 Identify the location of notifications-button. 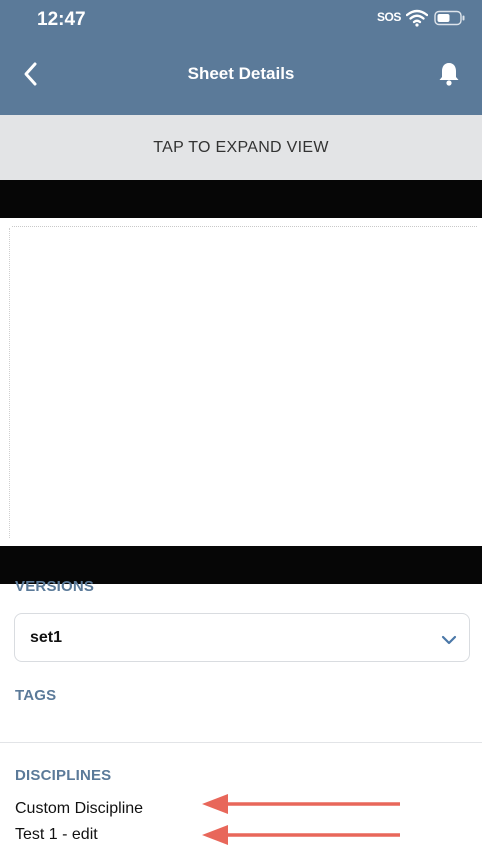
(449, 76).